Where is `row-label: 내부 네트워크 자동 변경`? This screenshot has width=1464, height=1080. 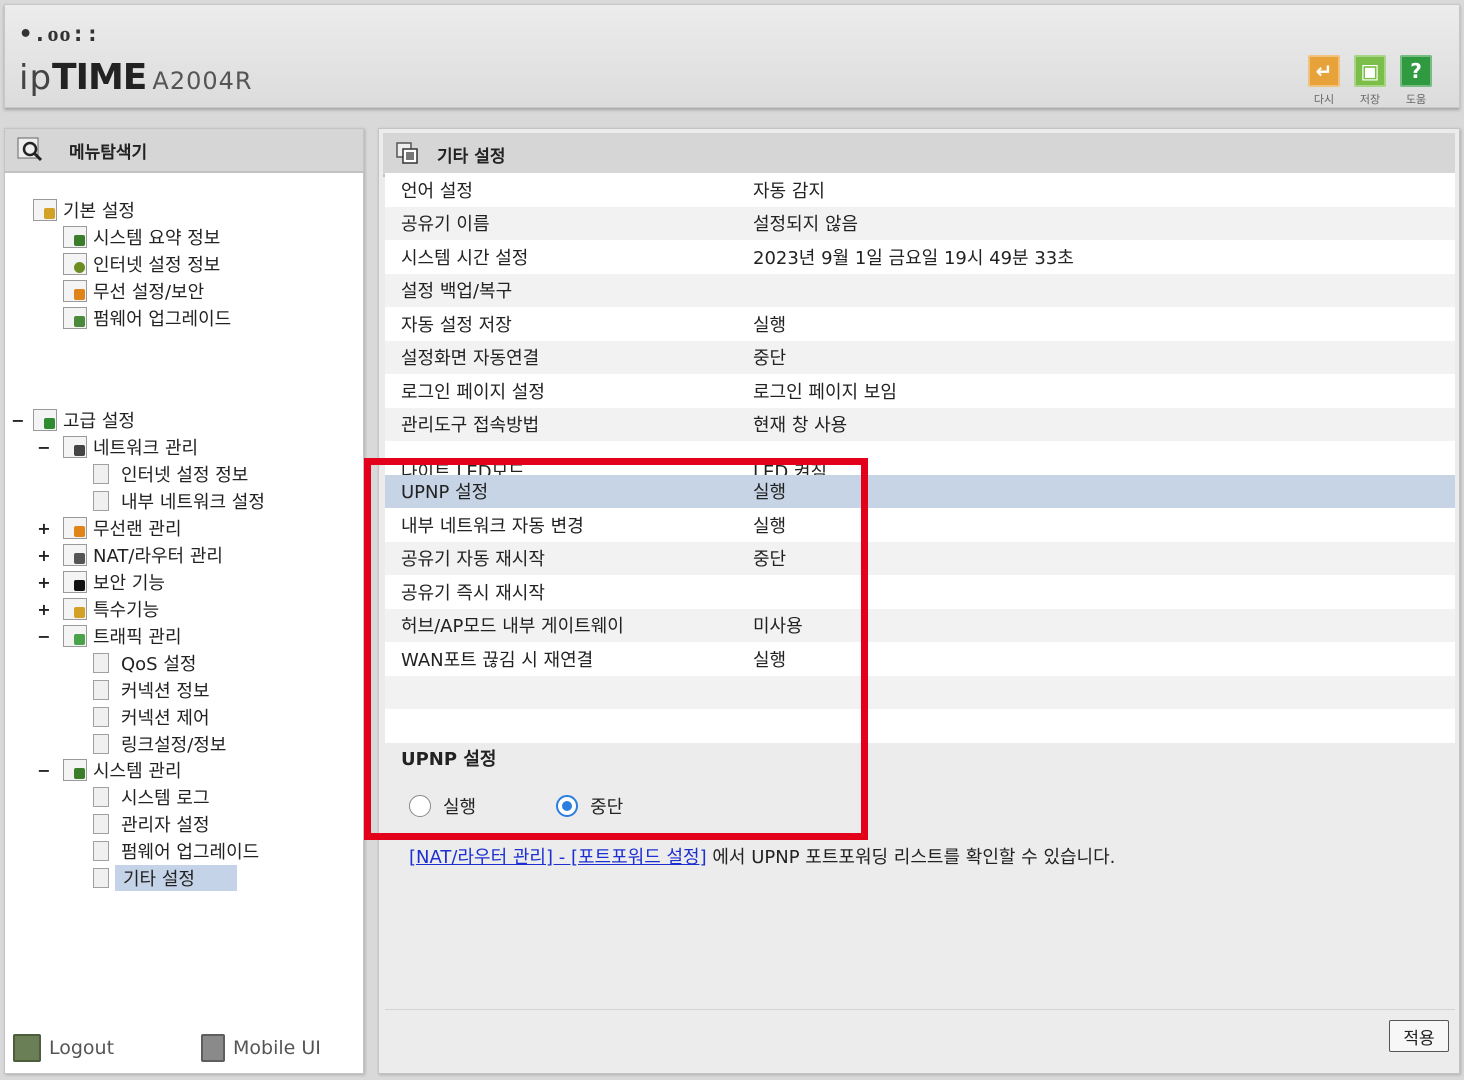 row-label: 내부 네트워크 자동 변경 is located at coordinates (492, 526).